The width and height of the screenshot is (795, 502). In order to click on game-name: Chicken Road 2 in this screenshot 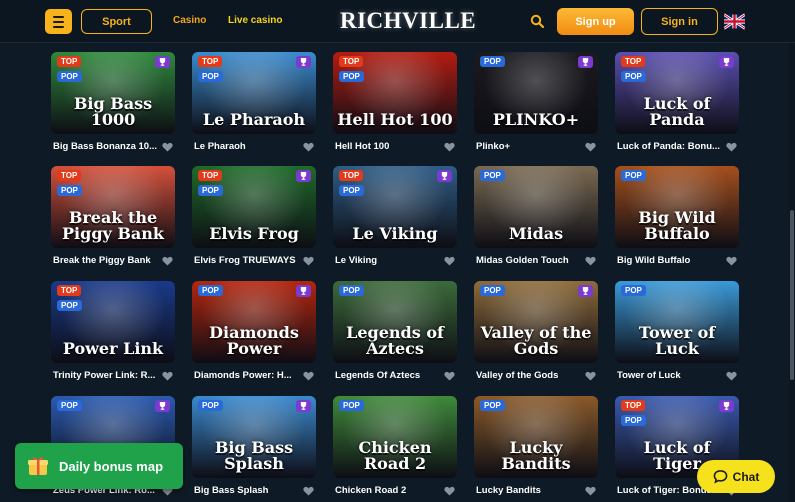, I will do `click(389, 490)`.